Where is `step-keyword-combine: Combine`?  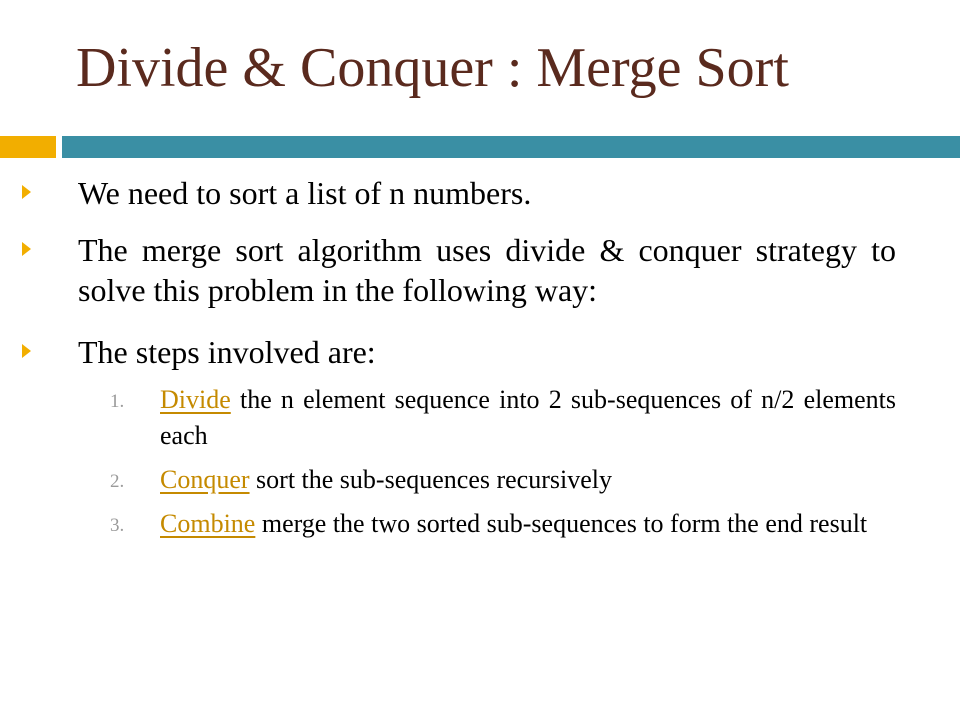
step-keyword-combine: Combine is located at coordinates (208, 523).